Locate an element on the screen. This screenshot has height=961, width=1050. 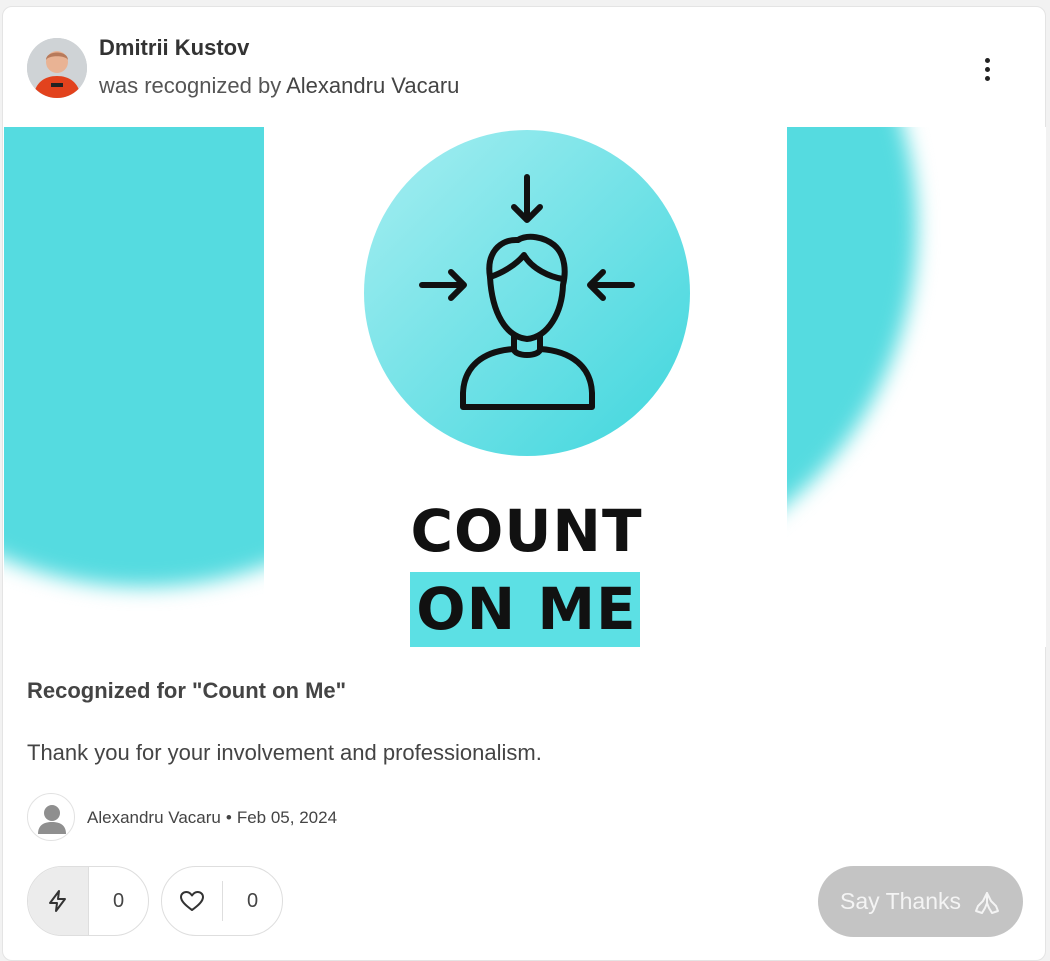
say-thanks-label: Say Thanks is located at coordinates (900, 901).